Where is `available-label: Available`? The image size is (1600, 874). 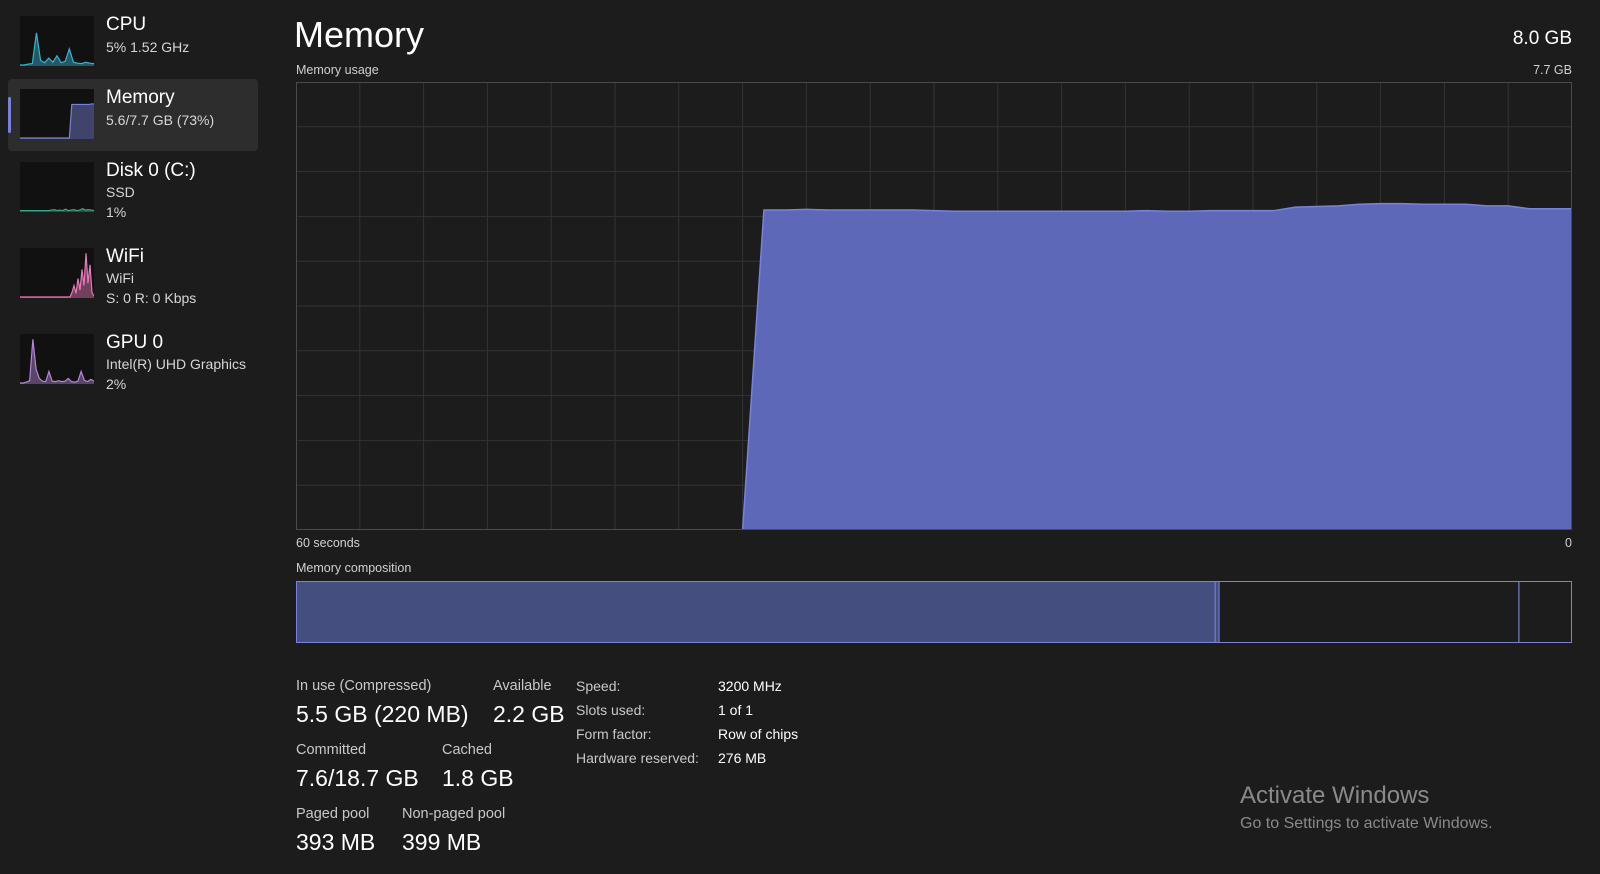
available-label: Available is located at coordinates (522, 686).